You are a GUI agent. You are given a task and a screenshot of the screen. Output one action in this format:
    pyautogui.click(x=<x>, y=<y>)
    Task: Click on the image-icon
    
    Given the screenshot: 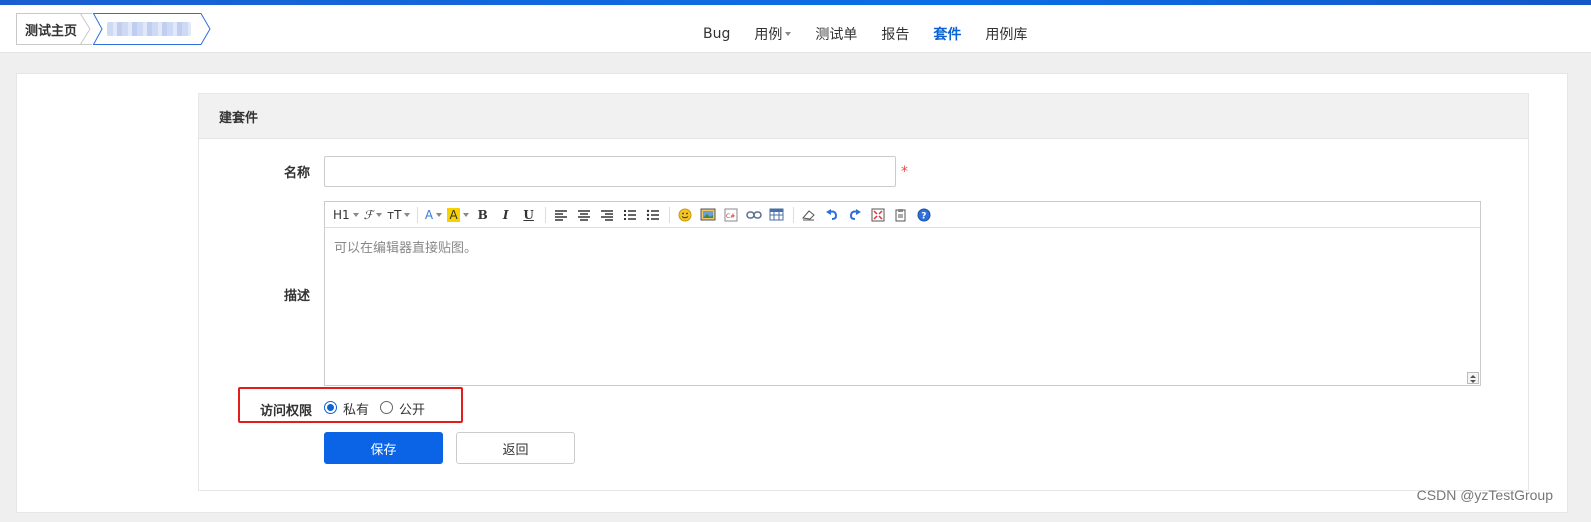 What is the action you would take?
    pyautogui.click(x=708, y=215)
    